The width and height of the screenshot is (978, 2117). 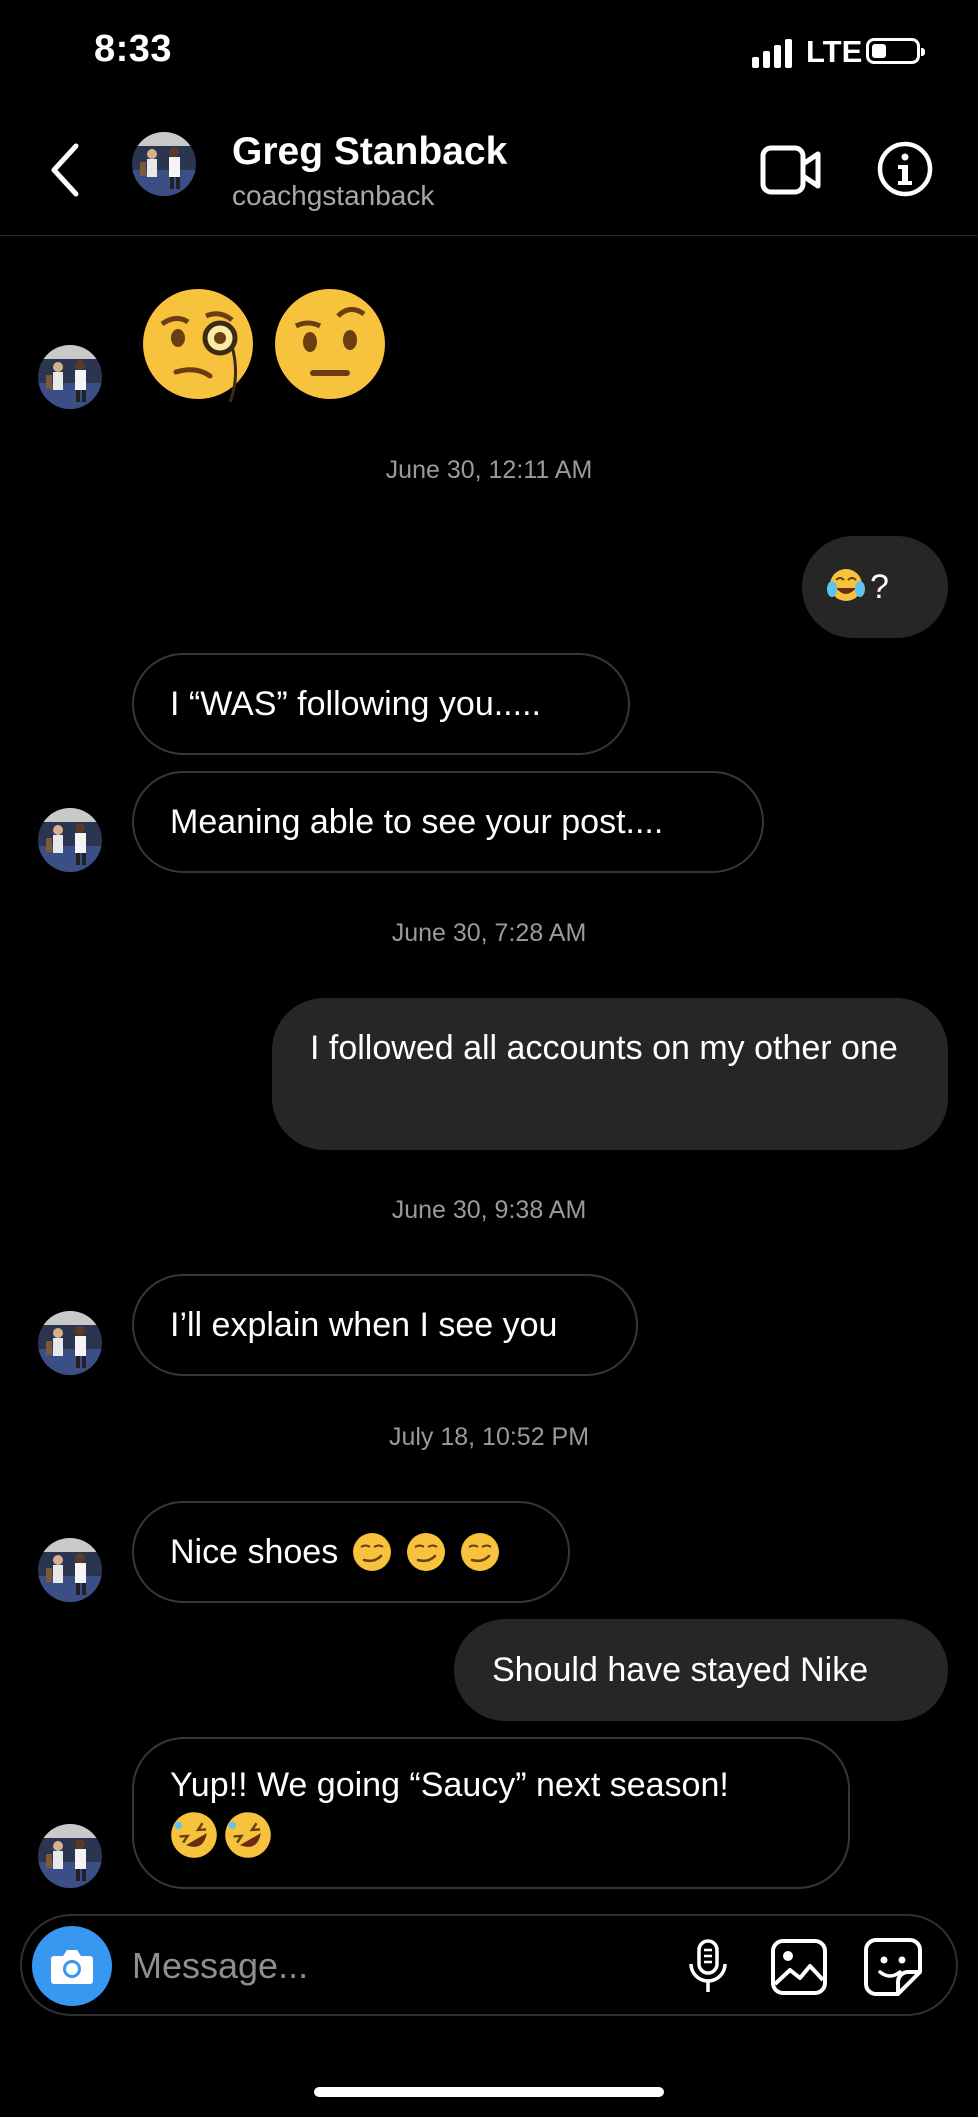 I want to click on face-with-monocle-emoji, so click(x=198, y=345).